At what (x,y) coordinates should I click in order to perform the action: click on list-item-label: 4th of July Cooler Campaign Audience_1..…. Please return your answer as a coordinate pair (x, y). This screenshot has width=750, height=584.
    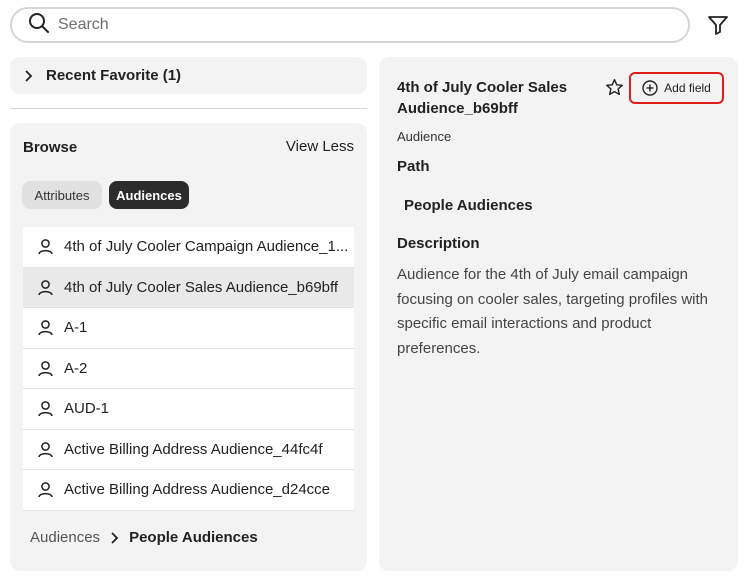
    Looking at the image, I should click on (206, 247).